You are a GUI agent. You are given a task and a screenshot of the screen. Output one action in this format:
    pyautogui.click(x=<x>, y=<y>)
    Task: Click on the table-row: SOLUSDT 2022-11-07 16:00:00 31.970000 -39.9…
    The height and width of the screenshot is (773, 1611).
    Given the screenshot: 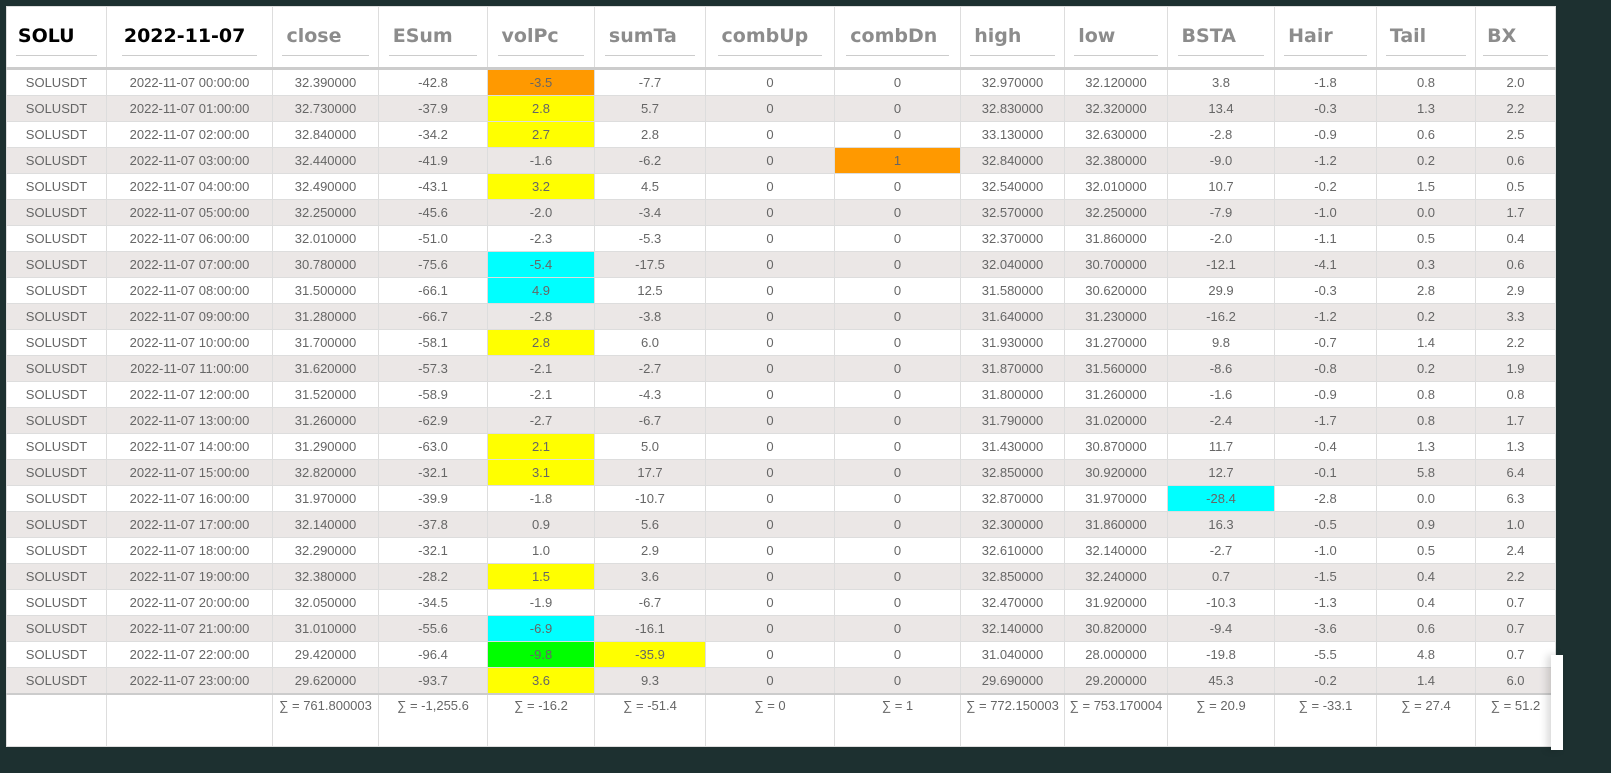 What is the action you would take?
    pyautogui.click(x=781, y=498)
    